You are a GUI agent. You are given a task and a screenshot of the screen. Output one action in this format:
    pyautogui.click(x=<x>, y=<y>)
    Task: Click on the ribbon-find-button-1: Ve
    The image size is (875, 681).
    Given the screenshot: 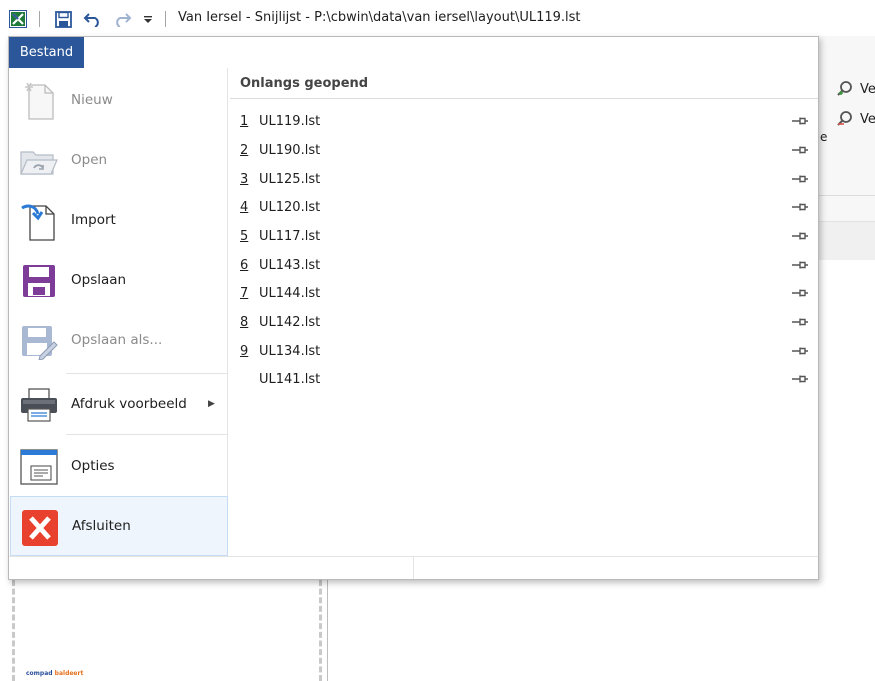 What is the action you would take?
    pyautogui.click(x=855, y=89)
    